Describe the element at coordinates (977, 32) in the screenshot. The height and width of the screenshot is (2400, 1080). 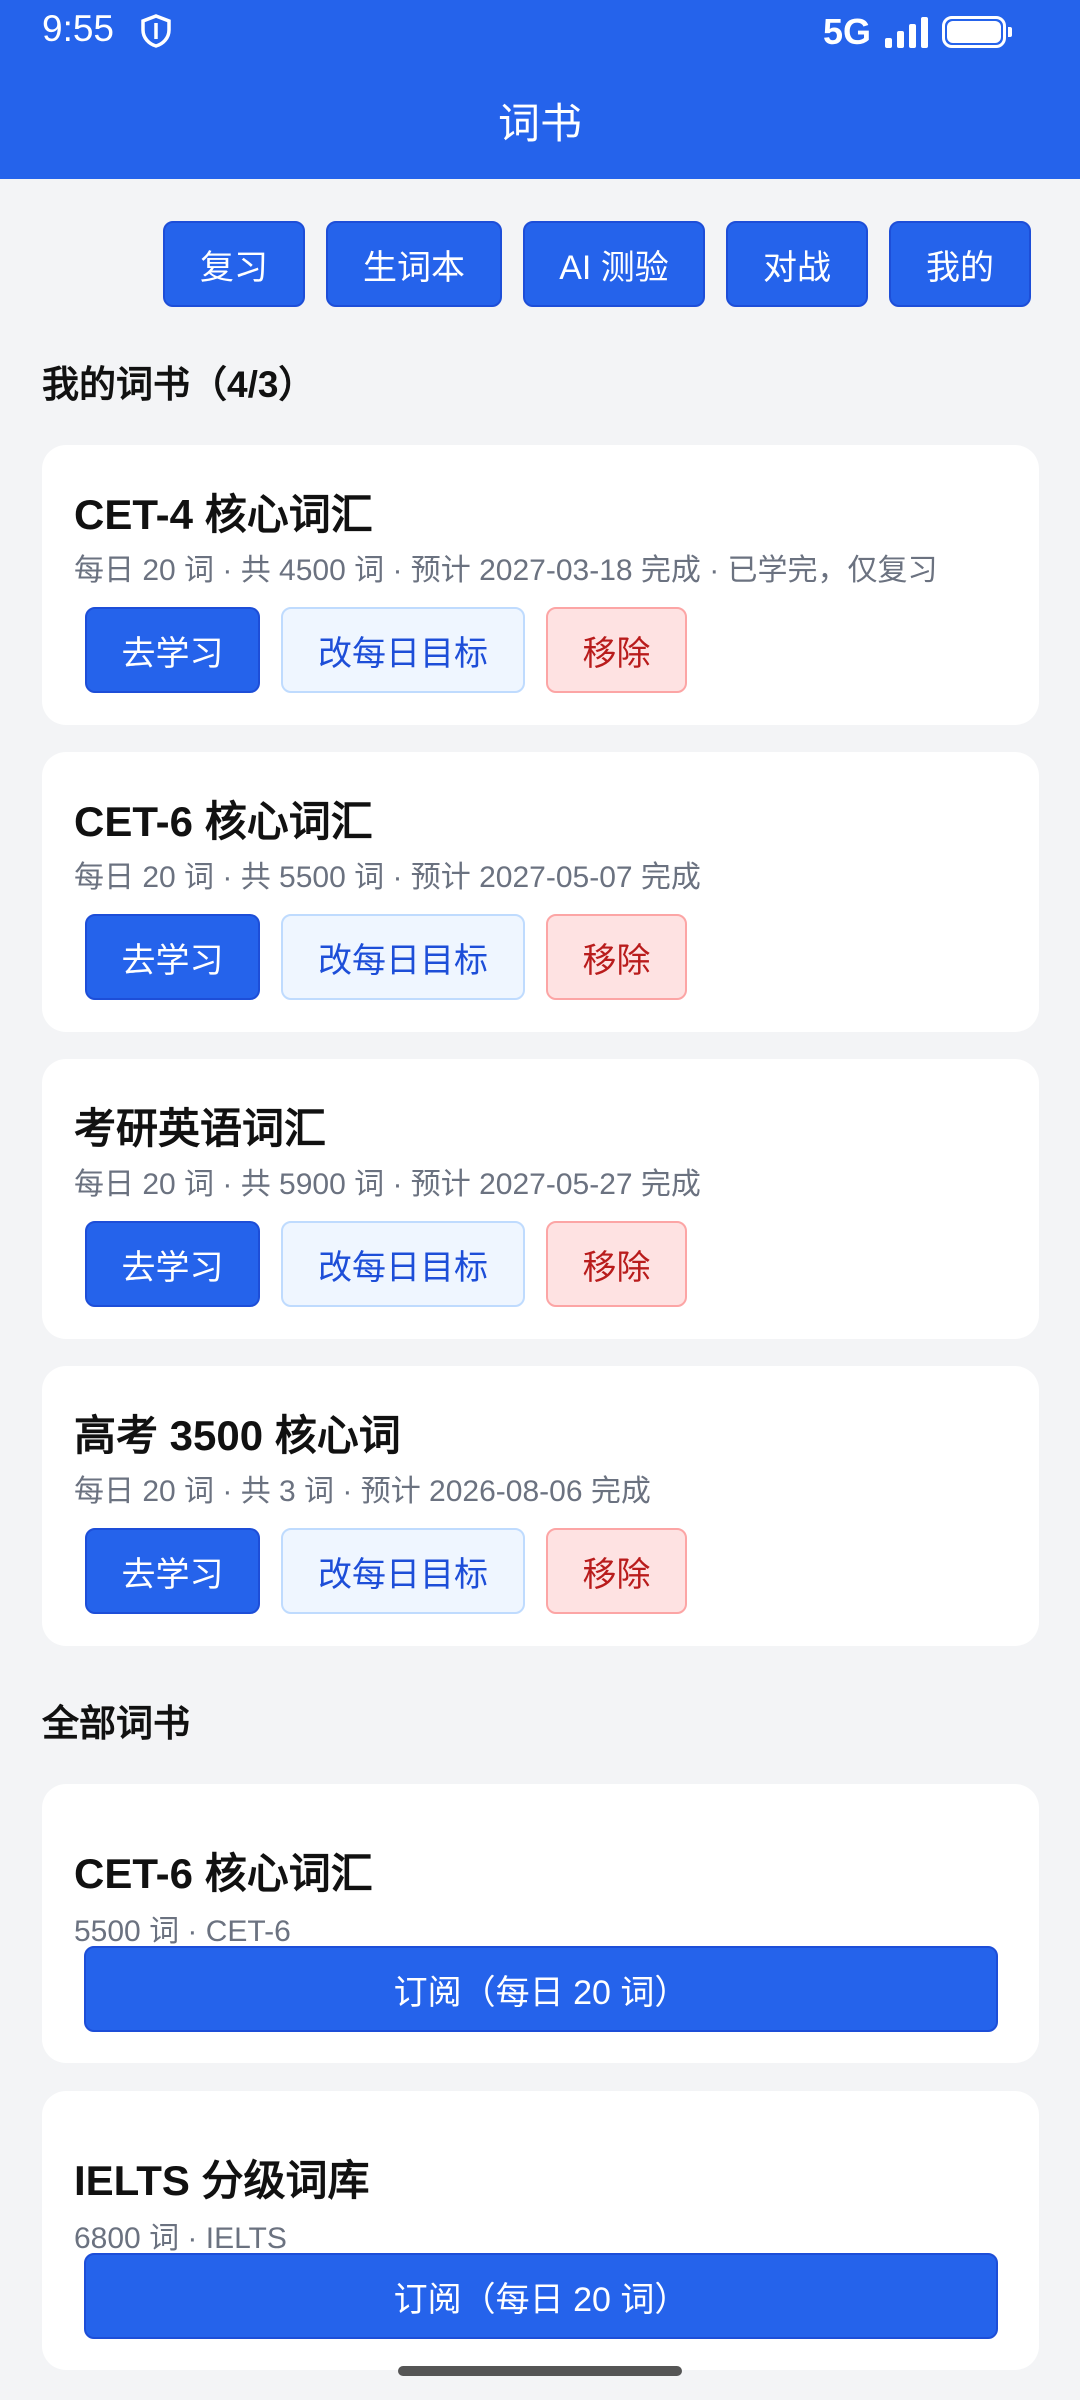
I see `battery-icon` at that location.